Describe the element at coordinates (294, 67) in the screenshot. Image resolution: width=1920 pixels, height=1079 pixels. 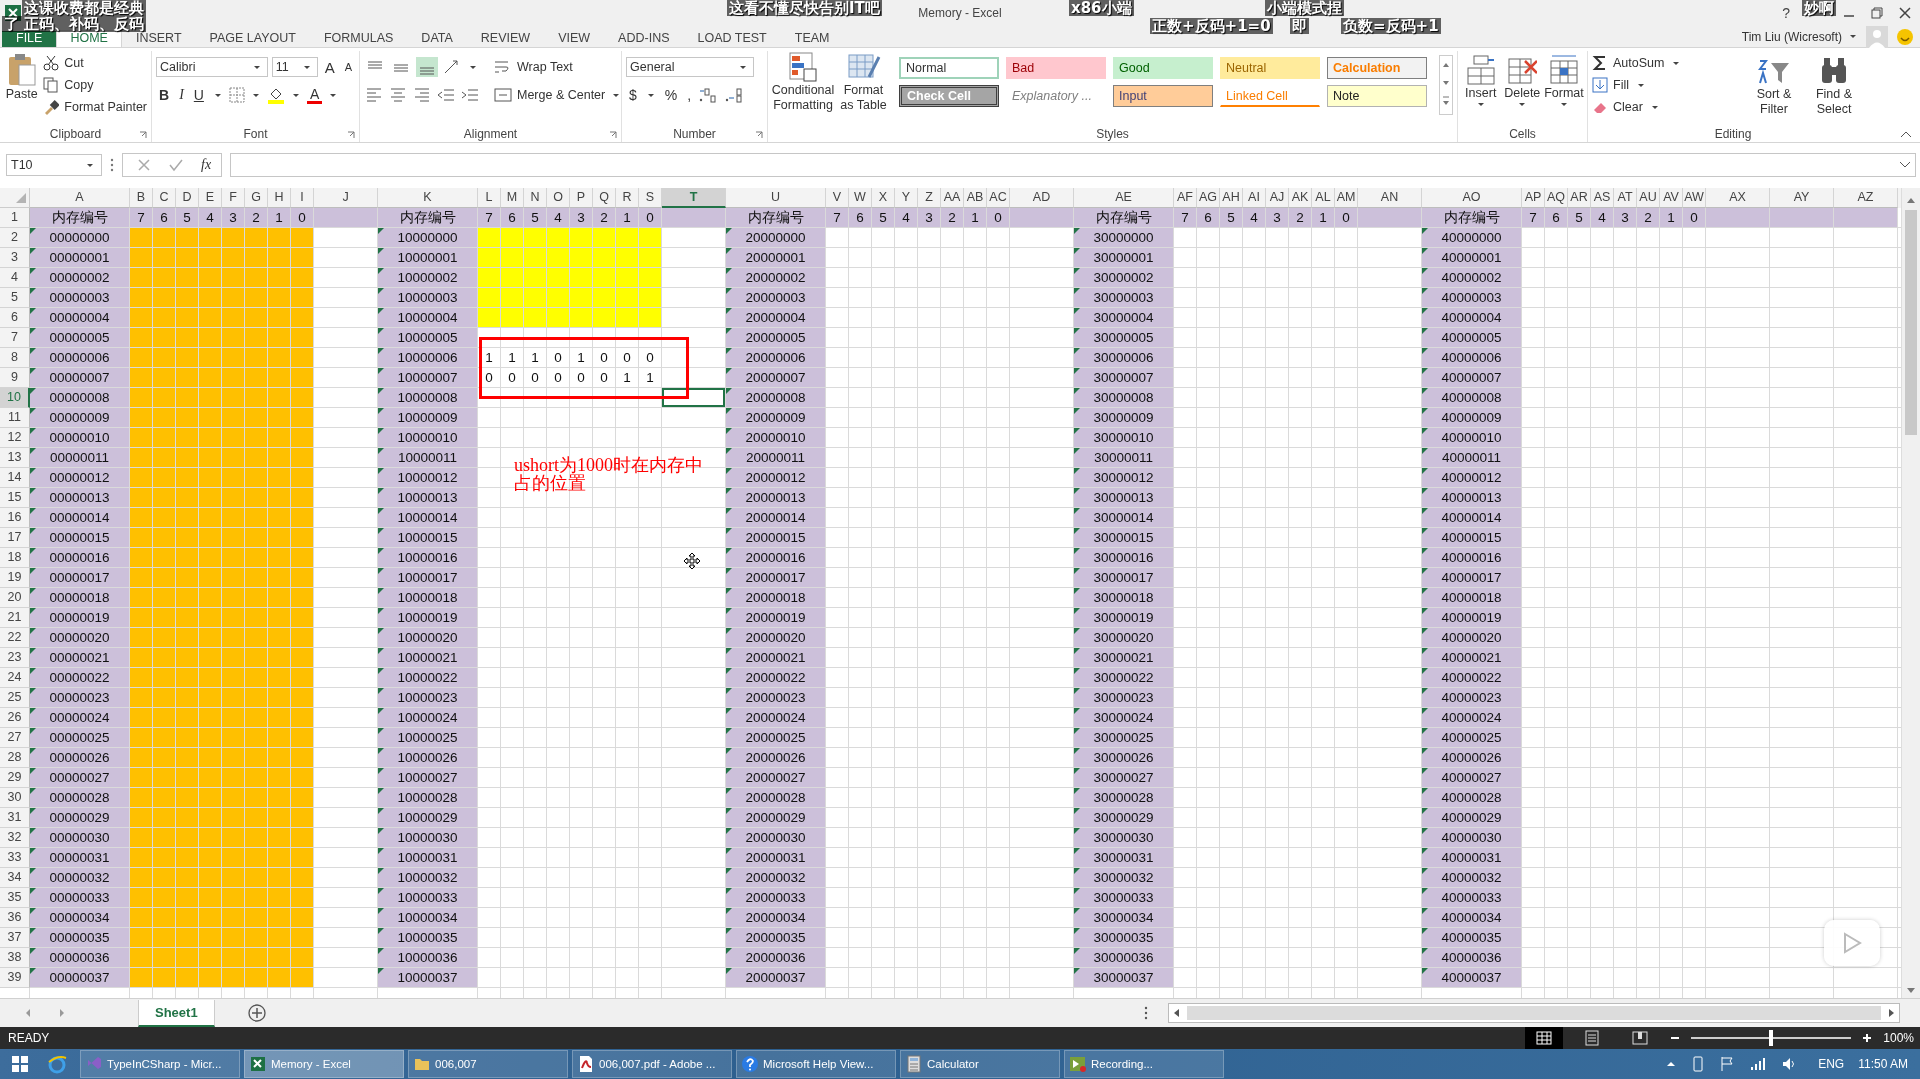
I see `font-size-dropdown: 11` at that location.